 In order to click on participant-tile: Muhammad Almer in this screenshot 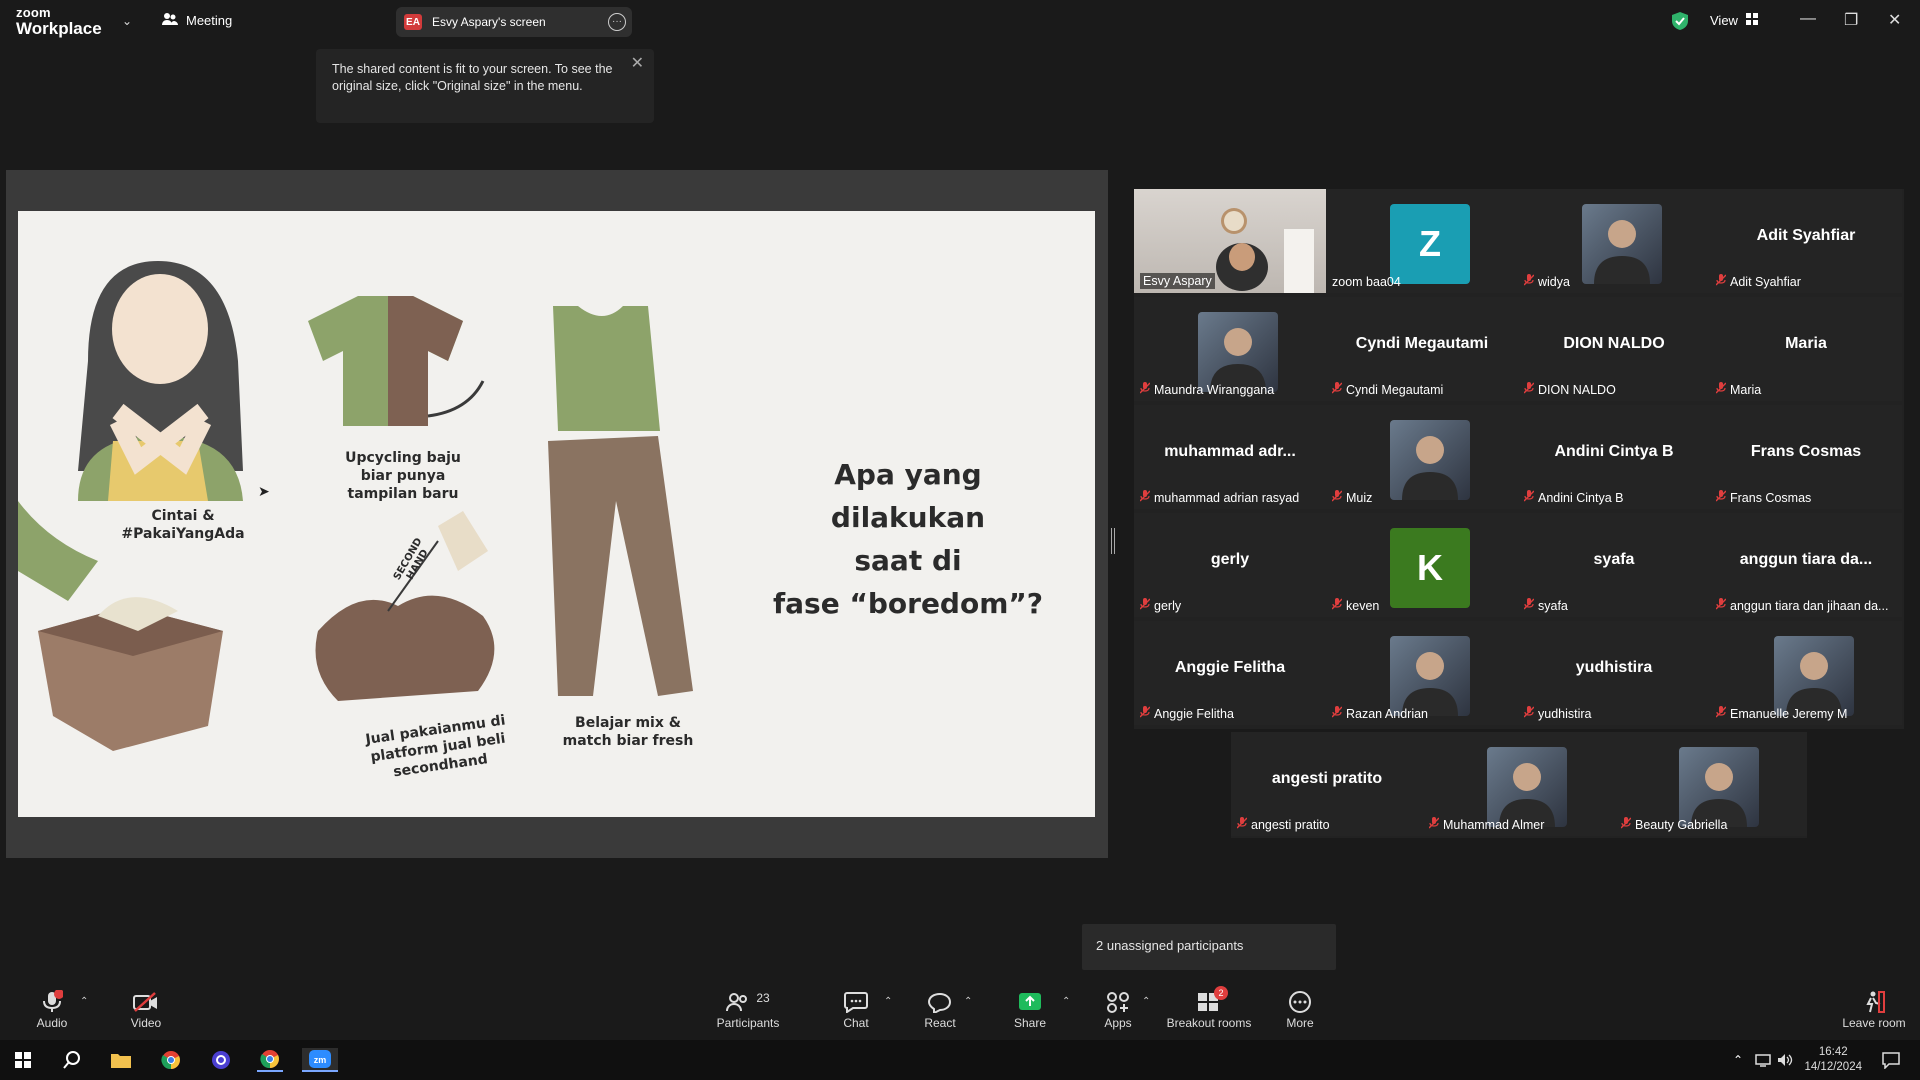, I will do `click(1519, 784)`.